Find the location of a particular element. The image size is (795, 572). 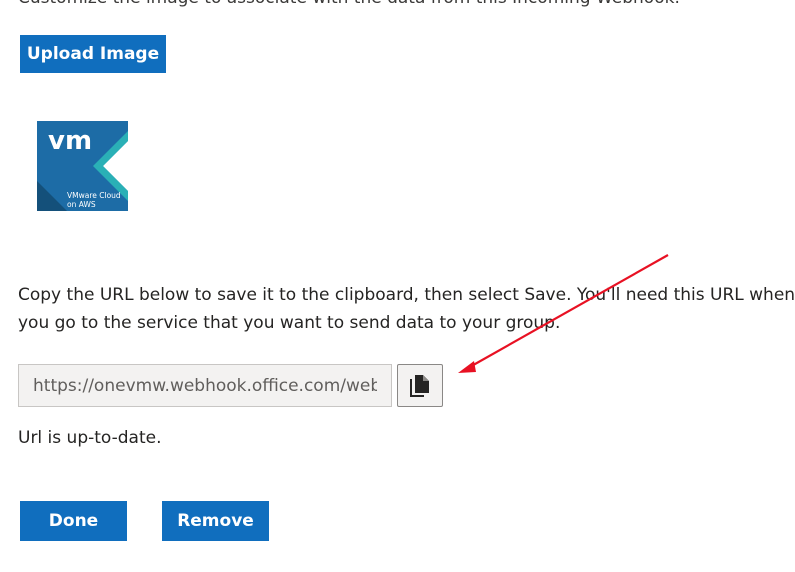

webhook-image-logo: vm VMware Cloud on AWS is located at coordinates (82, 166).